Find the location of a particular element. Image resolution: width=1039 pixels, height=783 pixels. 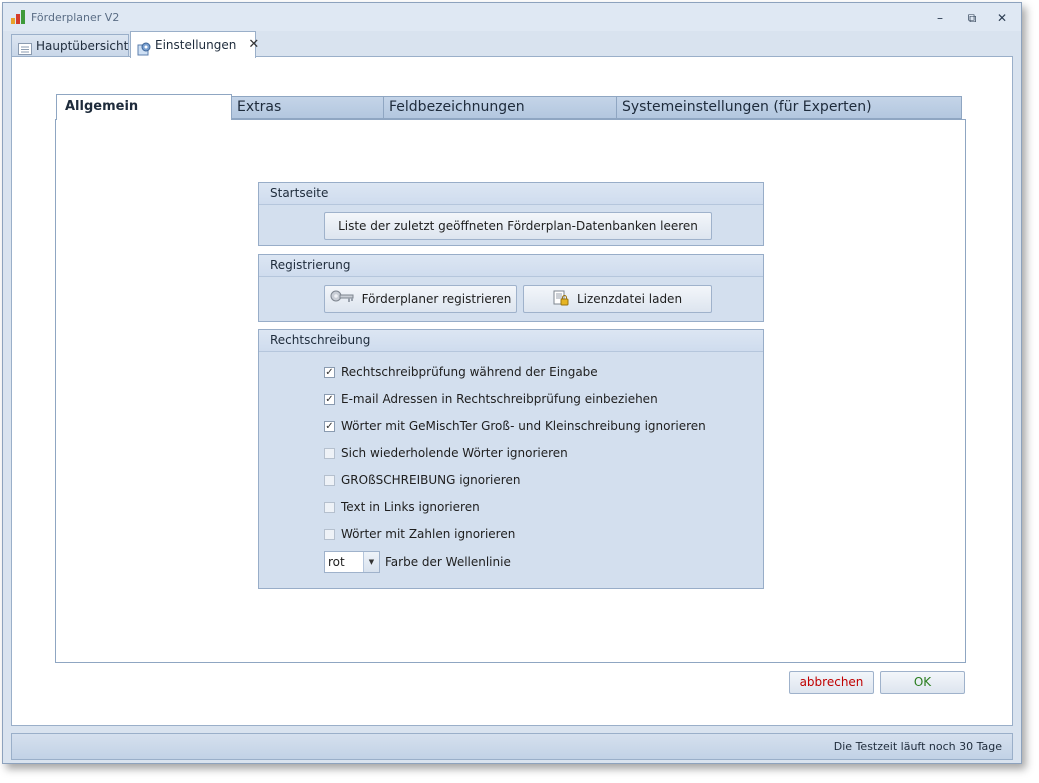

option-label: Wörter mit Zahlen ignorieren is located at coordinates (428, 534).